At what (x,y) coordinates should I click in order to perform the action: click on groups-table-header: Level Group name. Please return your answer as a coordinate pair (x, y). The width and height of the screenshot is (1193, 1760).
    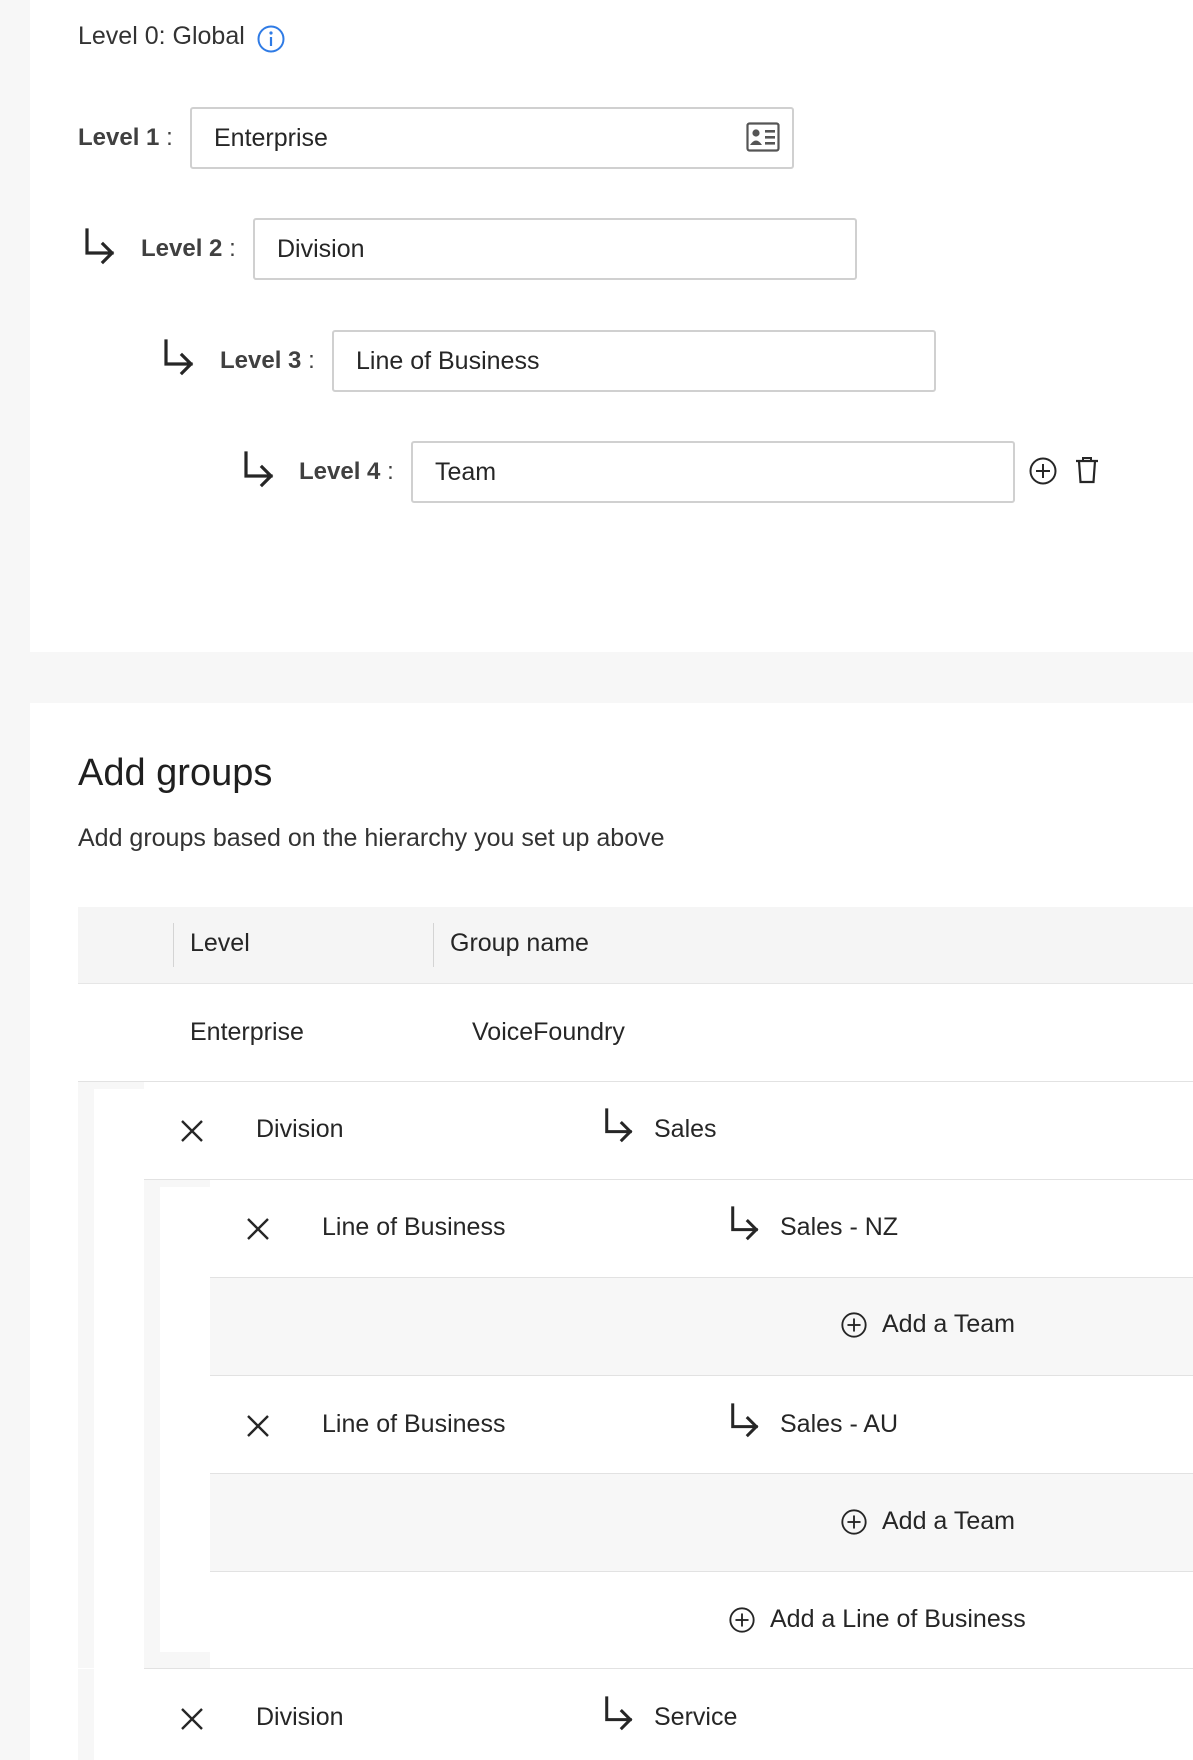
    Looking at the image, I should click on (635, 945).